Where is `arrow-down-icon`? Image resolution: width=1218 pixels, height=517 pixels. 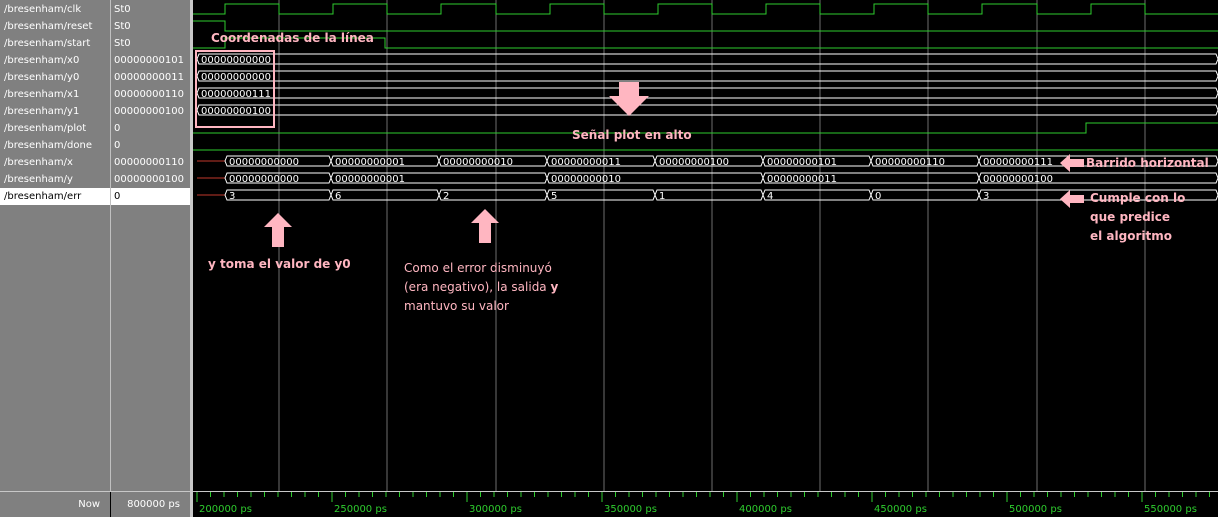
arrow-down-icon is located at coordinates (629, 99).